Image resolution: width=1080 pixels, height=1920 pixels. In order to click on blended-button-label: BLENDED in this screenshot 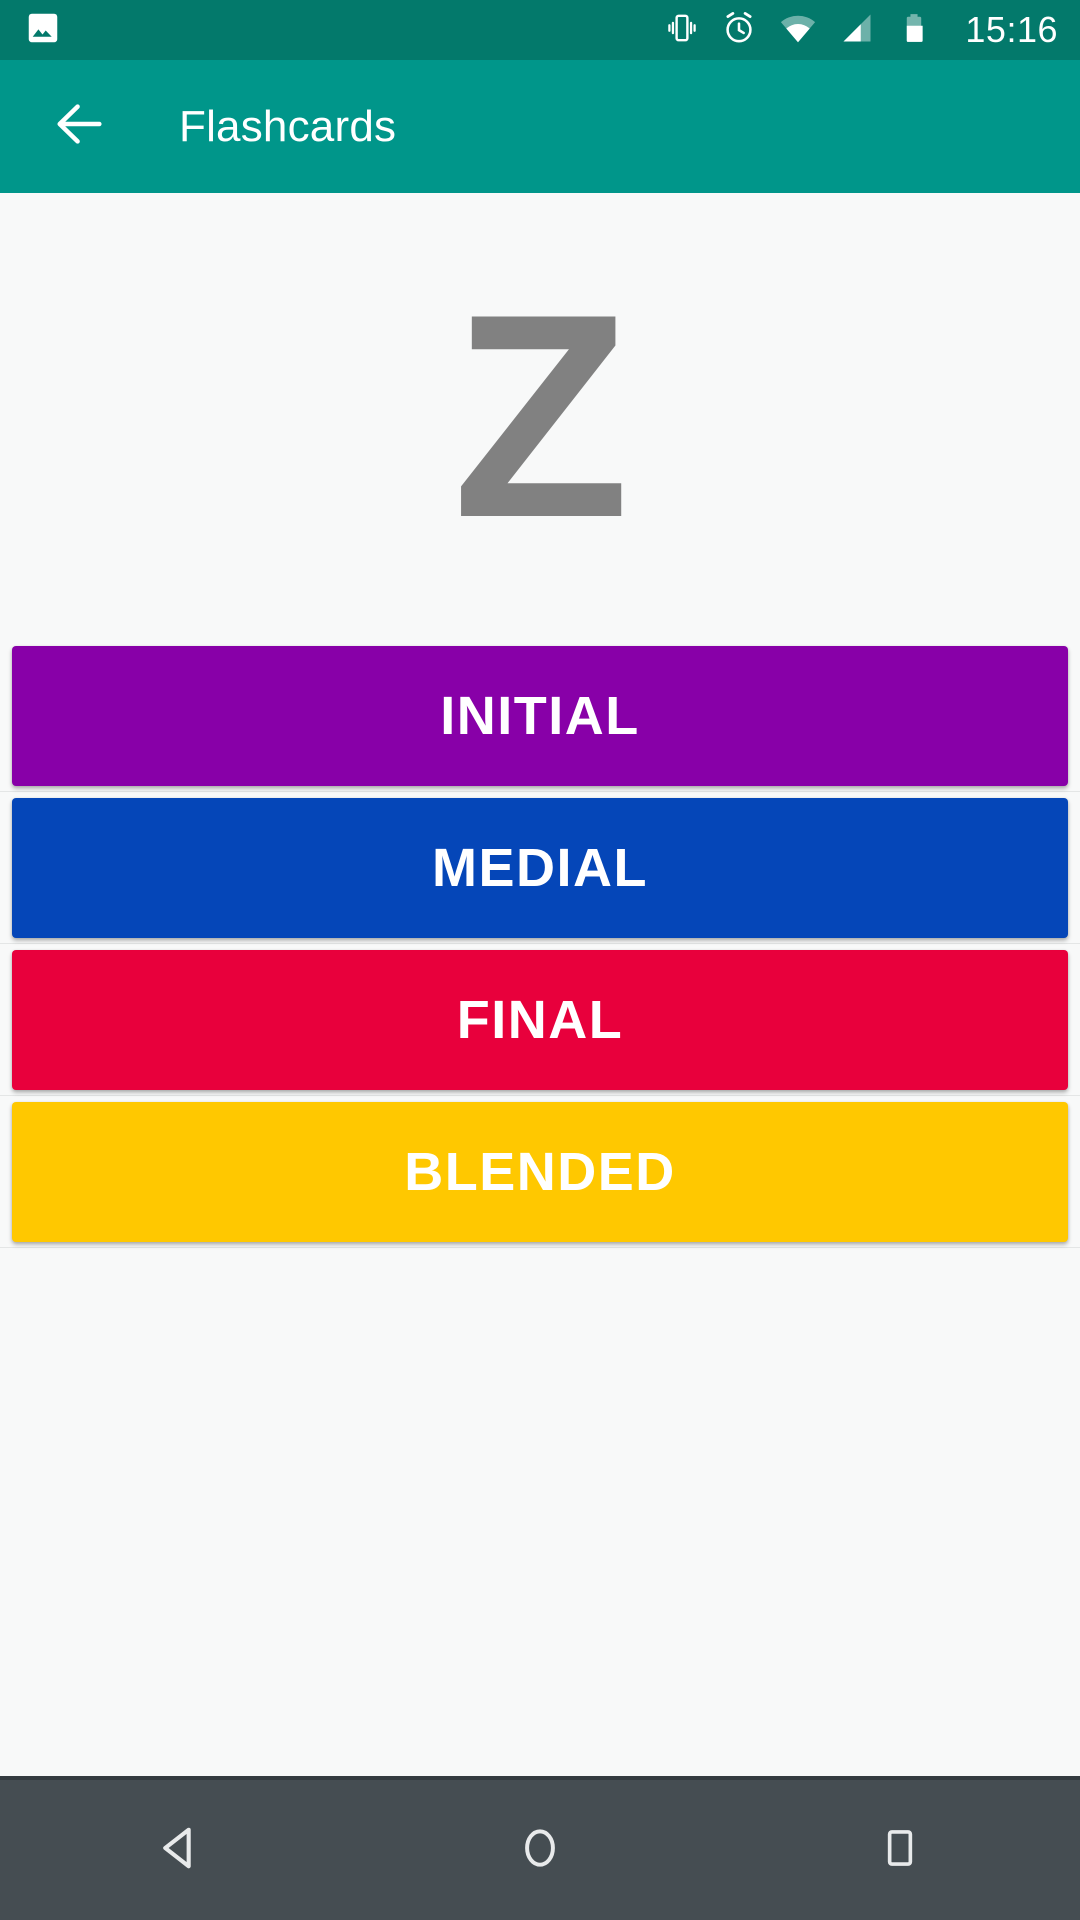, I will do `click(540, 1171)`.